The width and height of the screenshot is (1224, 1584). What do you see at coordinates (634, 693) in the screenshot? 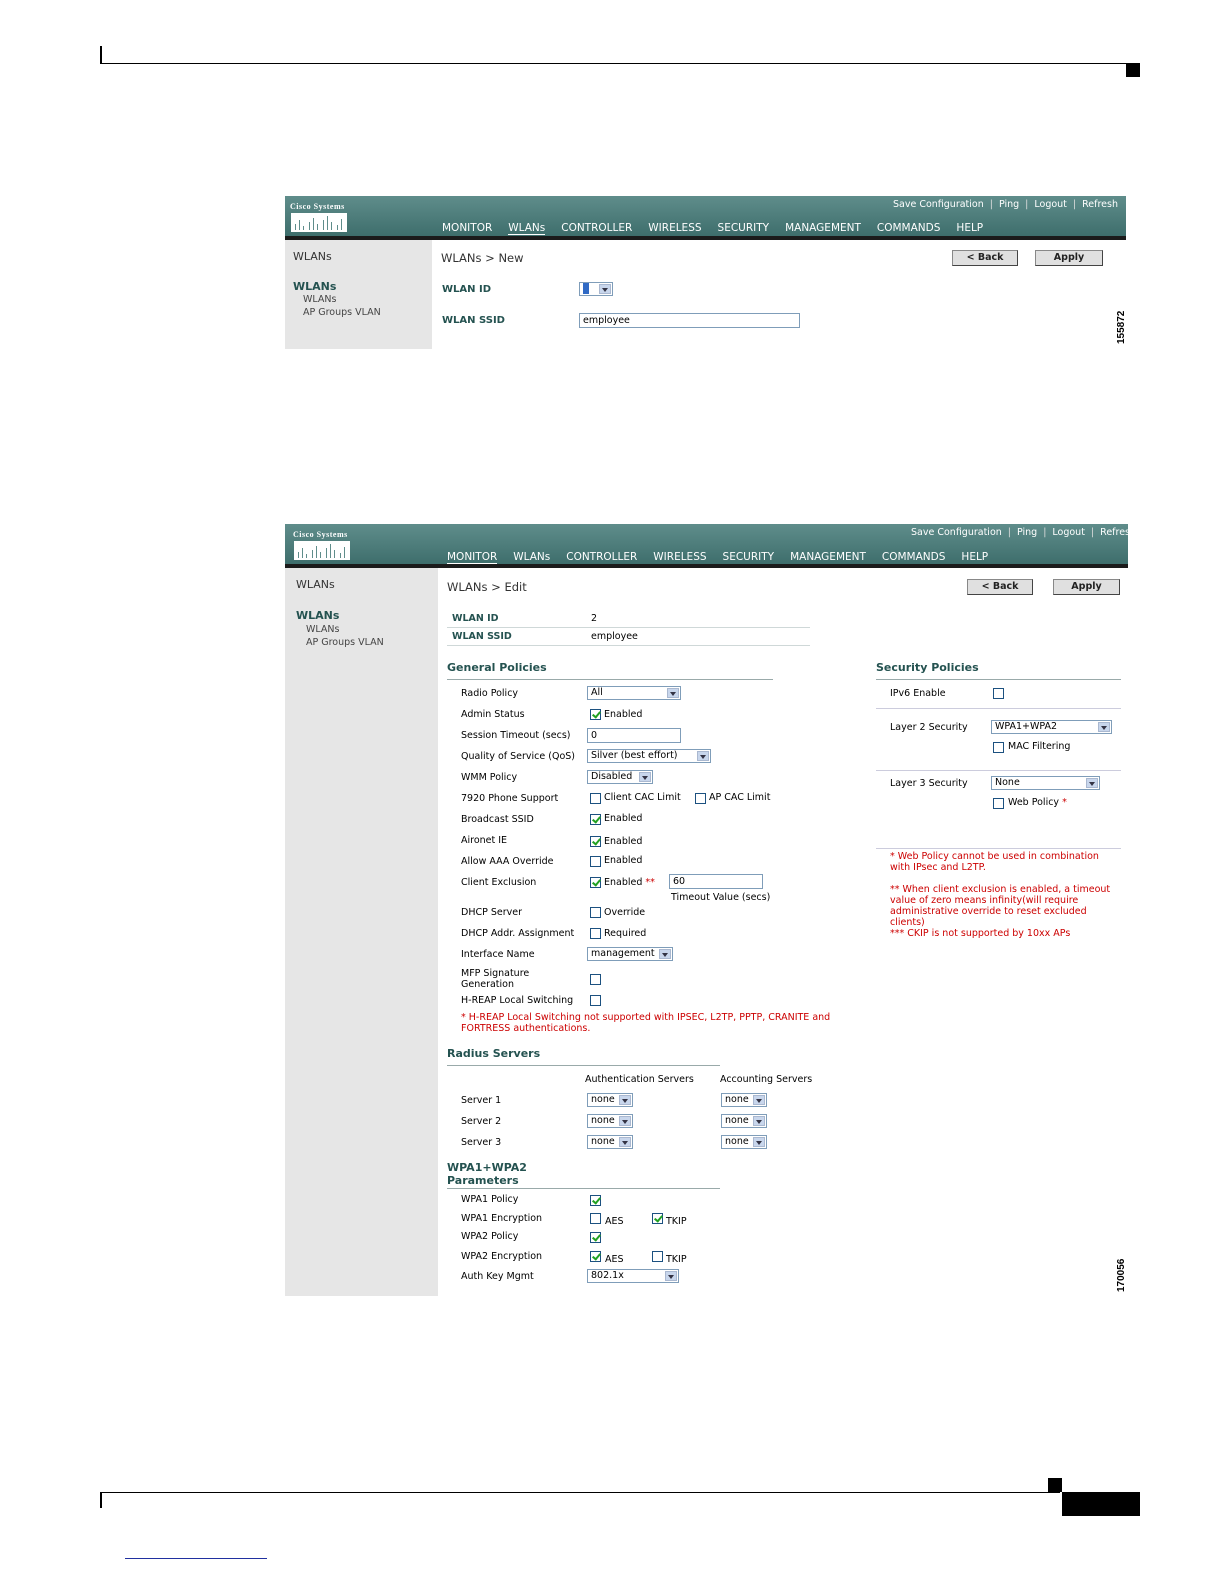
I see `radio-policy-select: All` at bounding box center [634, 693].